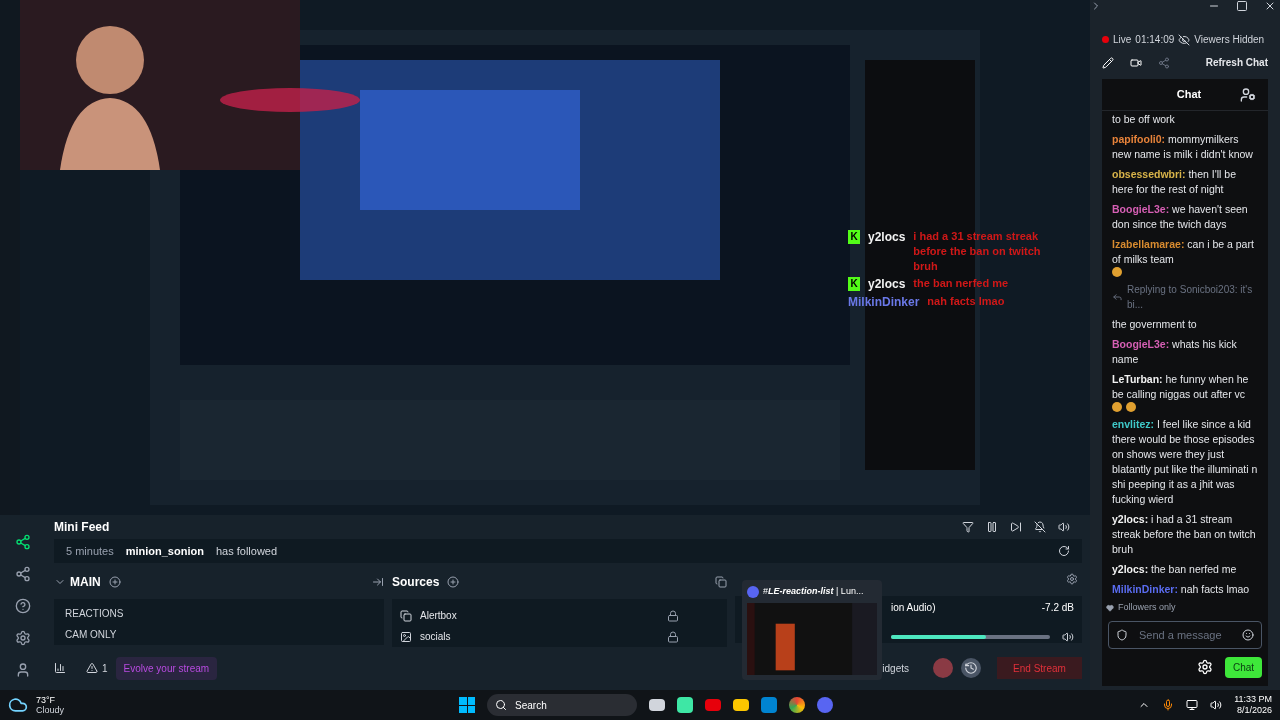 The height and width of the screenshot is (720, 1280). What do you see at coordinates (219, 613) in the screenshot?
I see `scene-item: REACTIONS` at bounding box center [219, 613].